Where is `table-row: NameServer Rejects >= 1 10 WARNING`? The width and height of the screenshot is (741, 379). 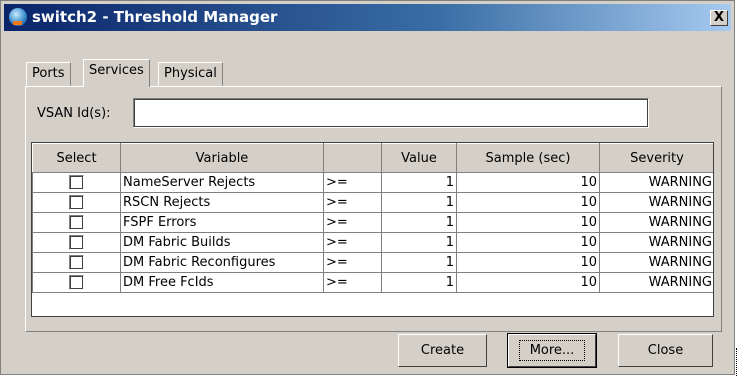 table-row: NameServer Rejects >= 1 10 WARNING is located at coordinates (372, 182).